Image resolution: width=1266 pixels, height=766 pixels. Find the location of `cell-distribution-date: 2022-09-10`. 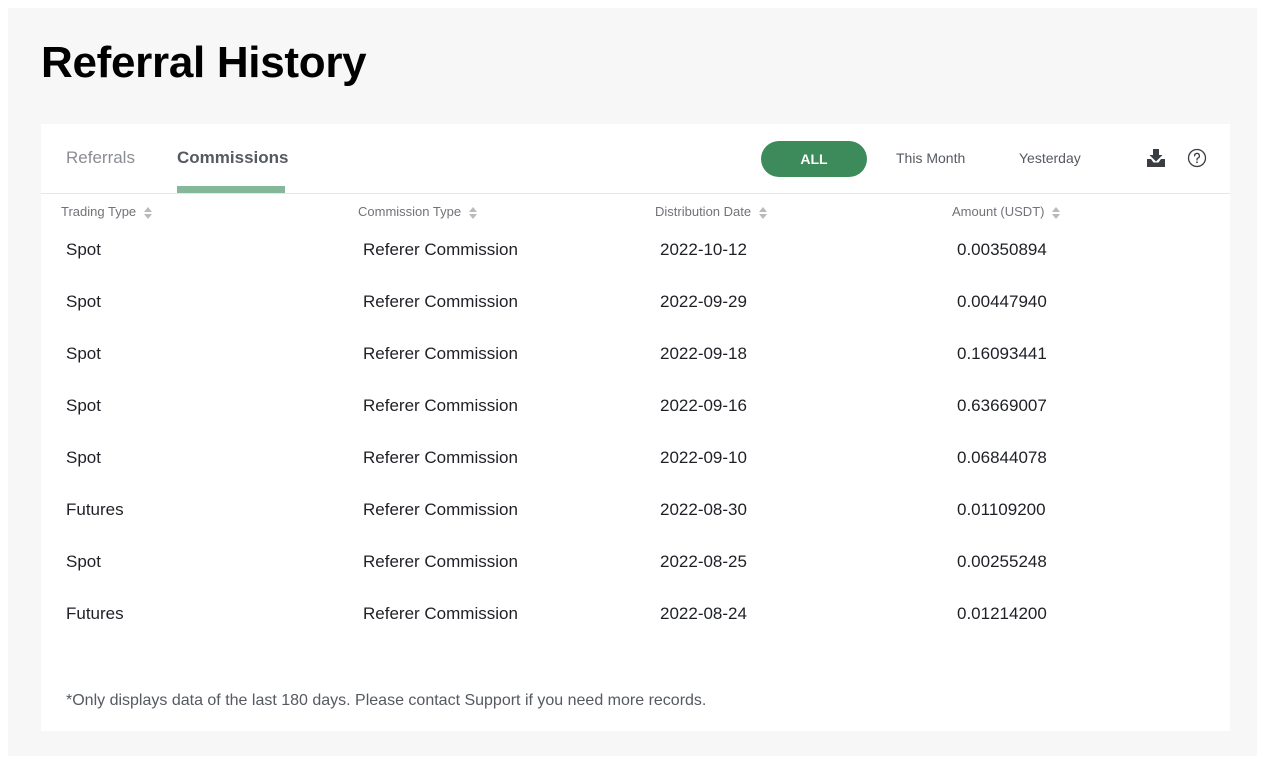

cell-distribution-date: 2022-09-10 is located at coordinates (703, 457).